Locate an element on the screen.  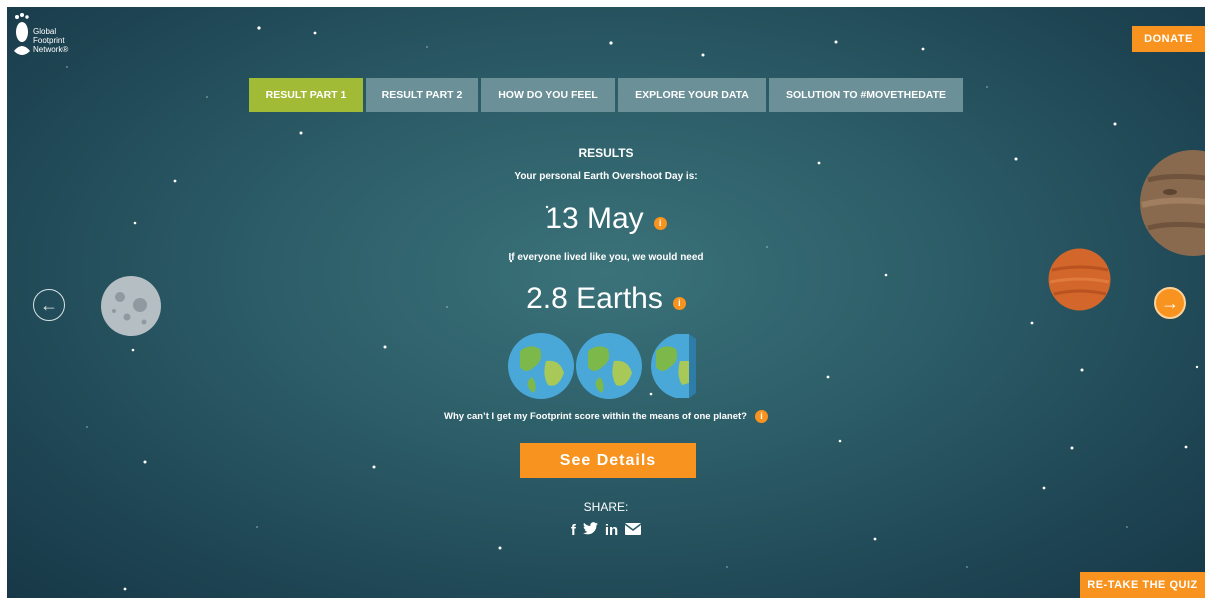
previous-arrow-button: ← is located at coordinates (49, 305).